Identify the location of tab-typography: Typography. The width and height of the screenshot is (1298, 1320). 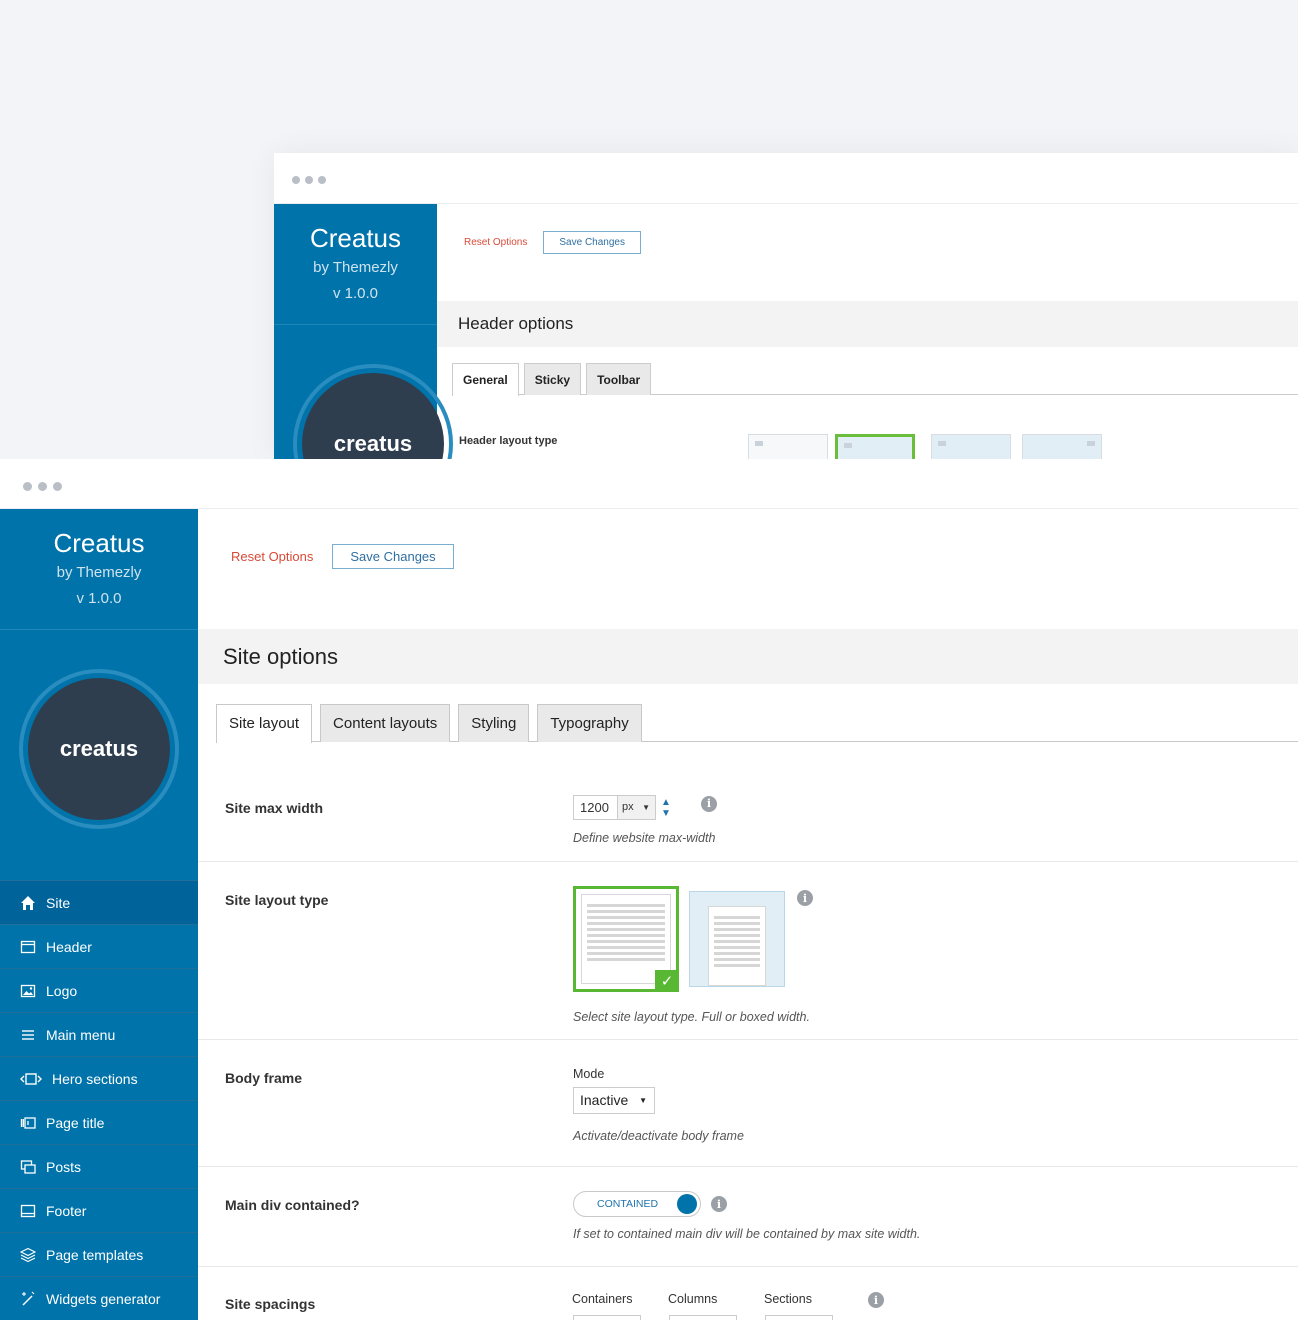
(589, 723).